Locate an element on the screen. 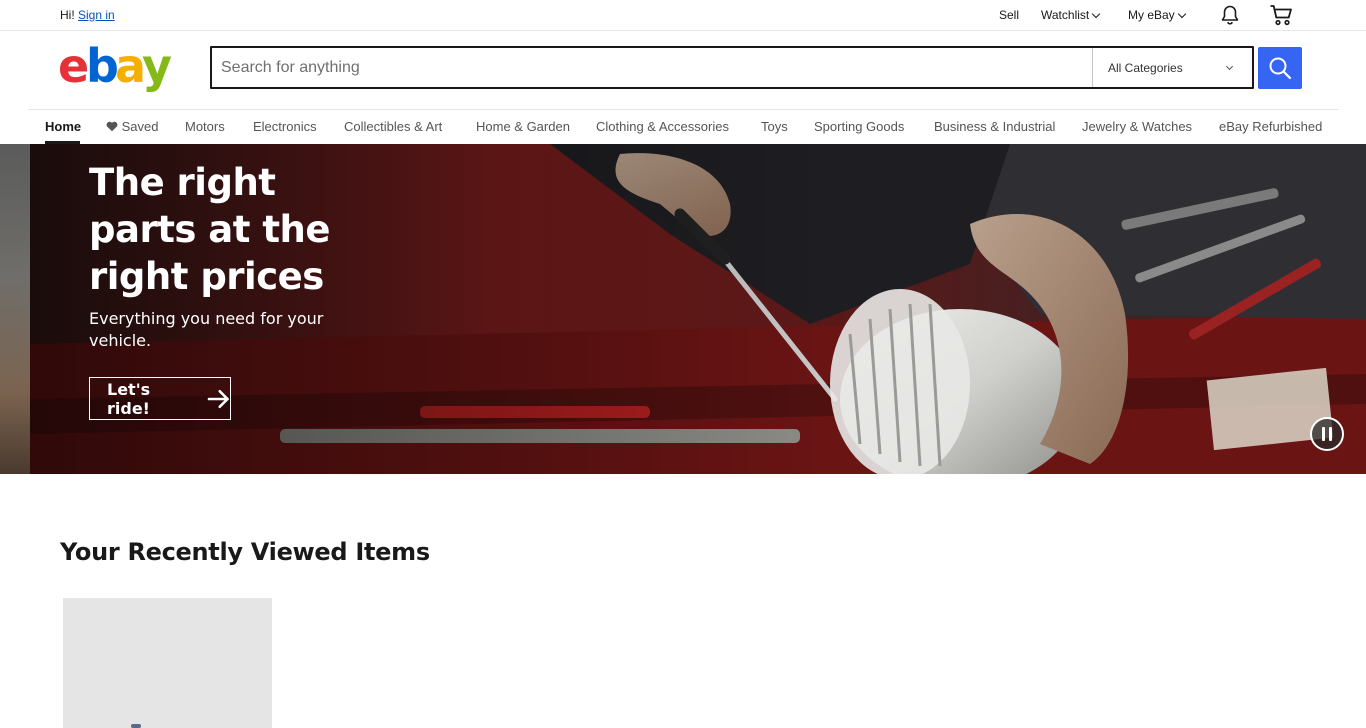 The image size is (1366, 728). cart-icon is located at coordinates (1282, 17).